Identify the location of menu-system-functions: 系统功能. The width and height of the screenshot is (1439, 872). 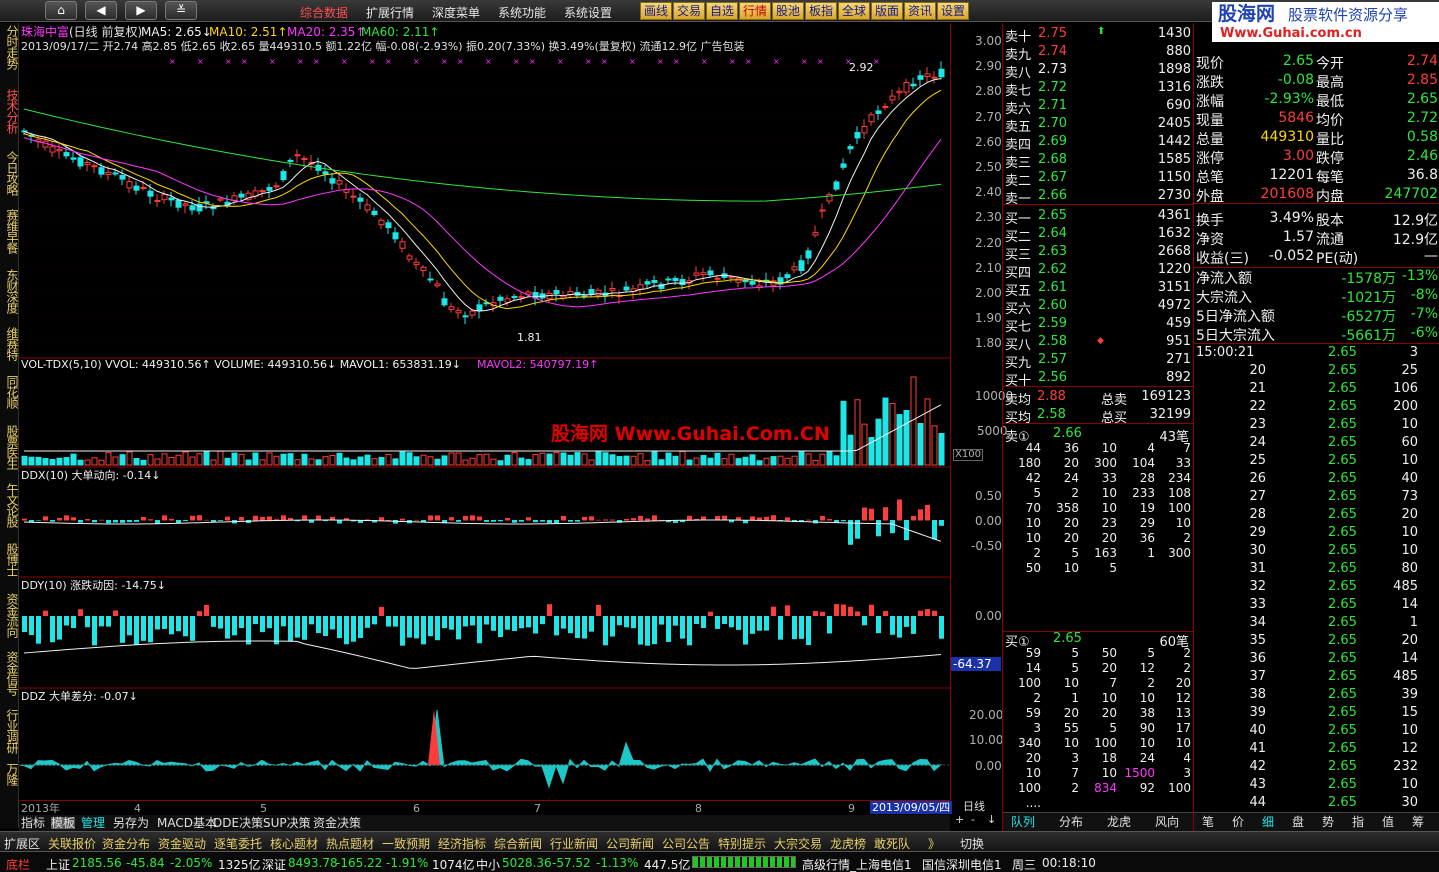
(522, 12).